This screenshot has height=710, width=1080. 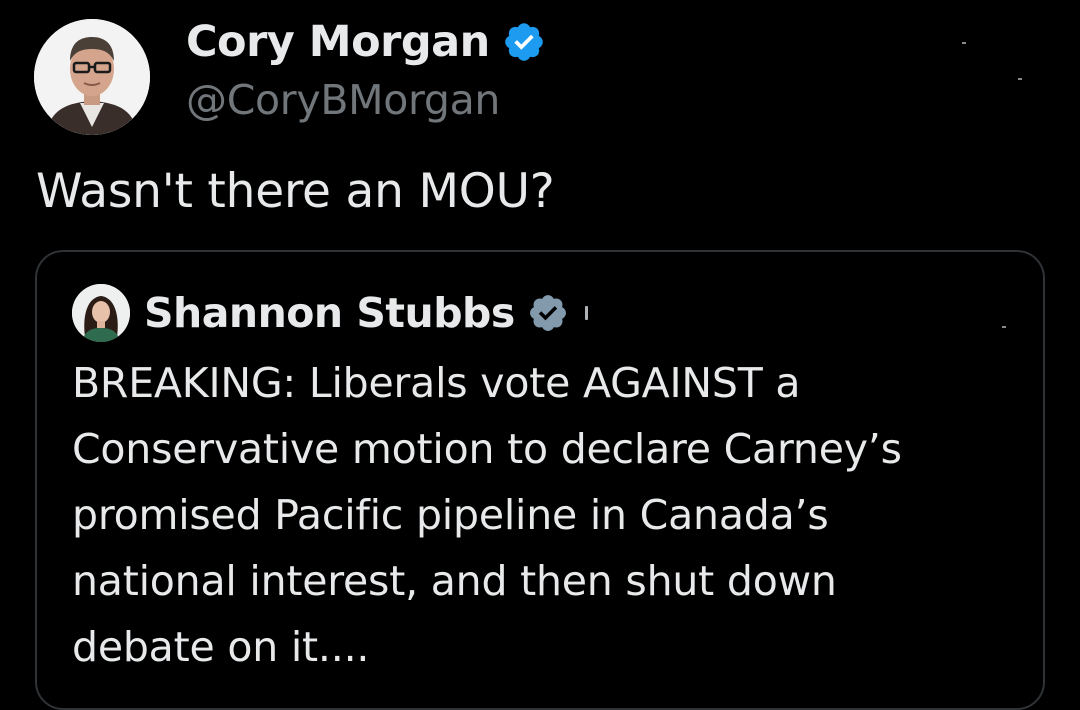 I want to click on quoted-text-line: Conservative motion to declare Carney’s, so click(x=487, y=449).